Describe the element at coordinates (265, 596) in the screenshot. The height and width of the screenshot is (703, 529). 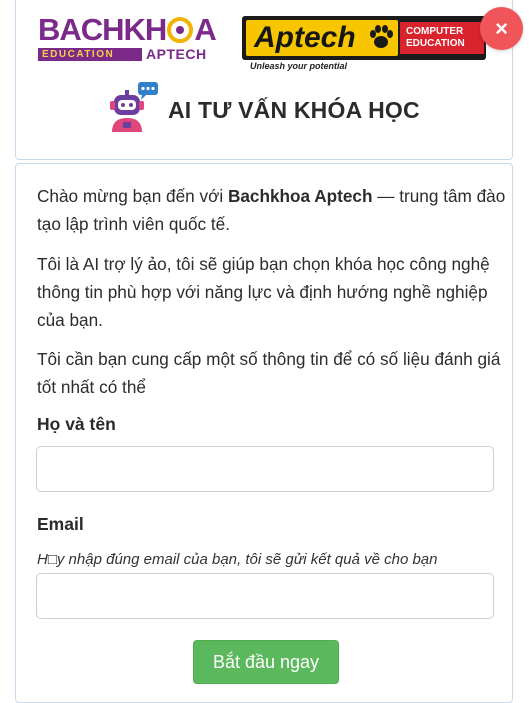
I see `email-input` at that location.